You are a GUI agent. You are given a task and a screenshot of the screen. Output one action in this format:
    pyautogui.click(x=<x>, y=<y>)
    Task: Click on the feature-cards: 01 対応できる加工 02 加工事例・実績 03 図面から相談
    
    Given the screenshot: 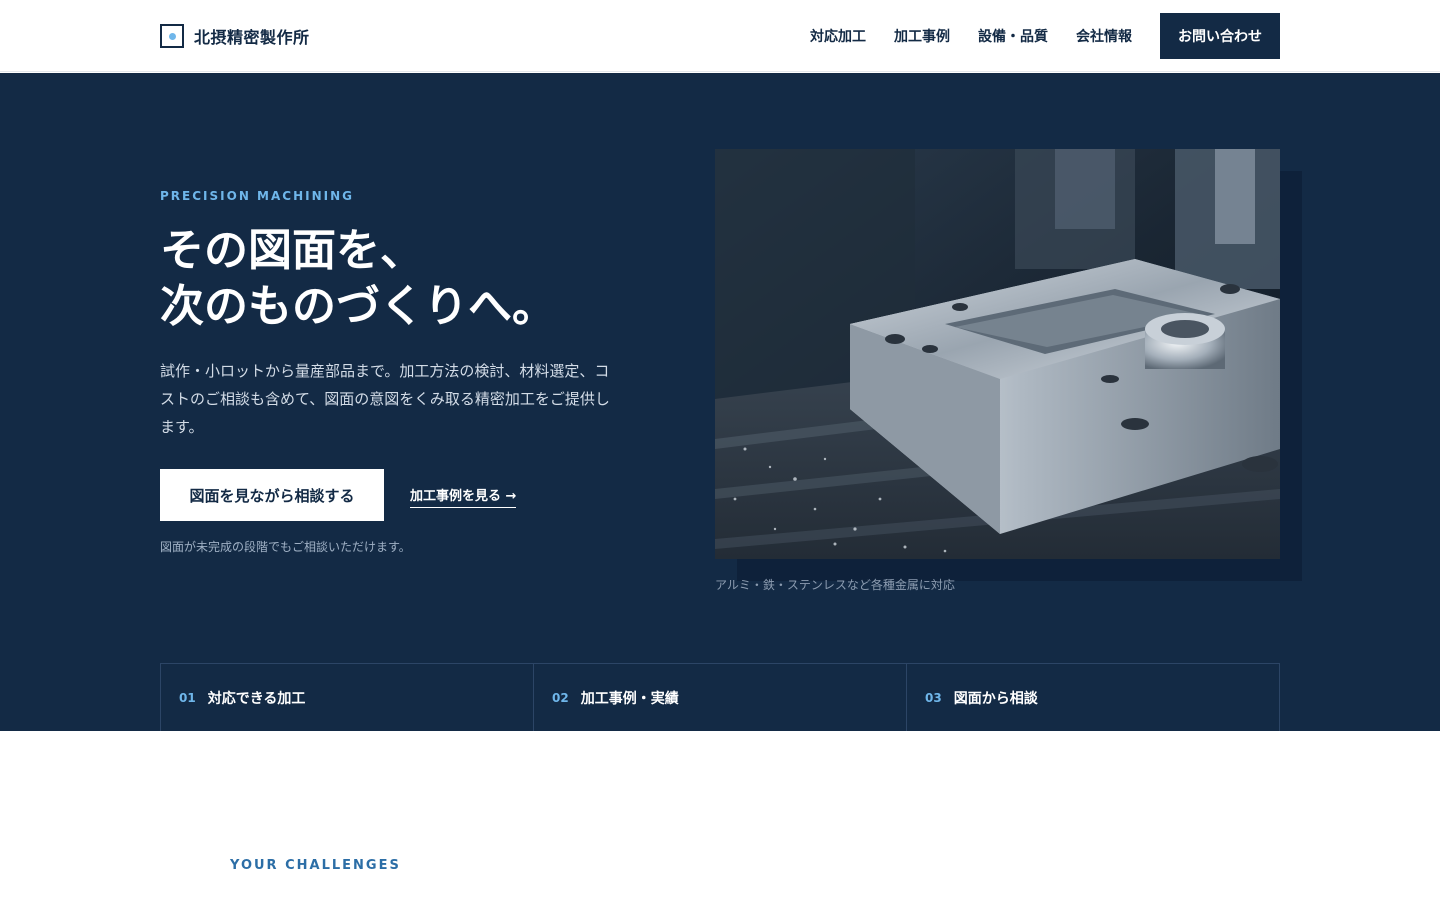 What is the action you would take?
    pyautogui.click(x=720, y=697)
    